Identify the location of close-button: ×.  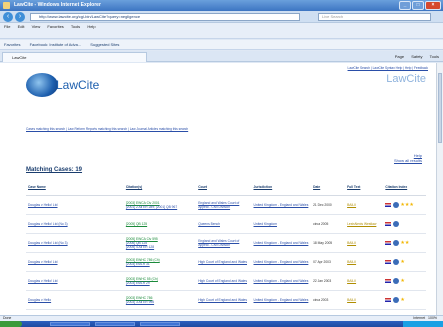
(433, 5).